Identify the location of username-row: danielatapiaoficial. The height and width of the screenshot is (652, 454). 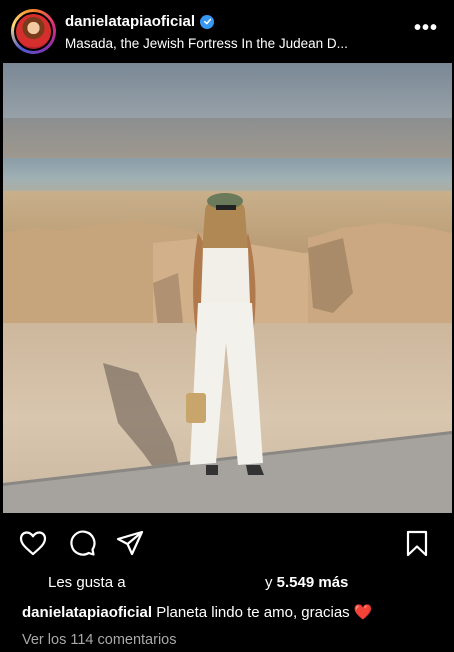
(140, 21).